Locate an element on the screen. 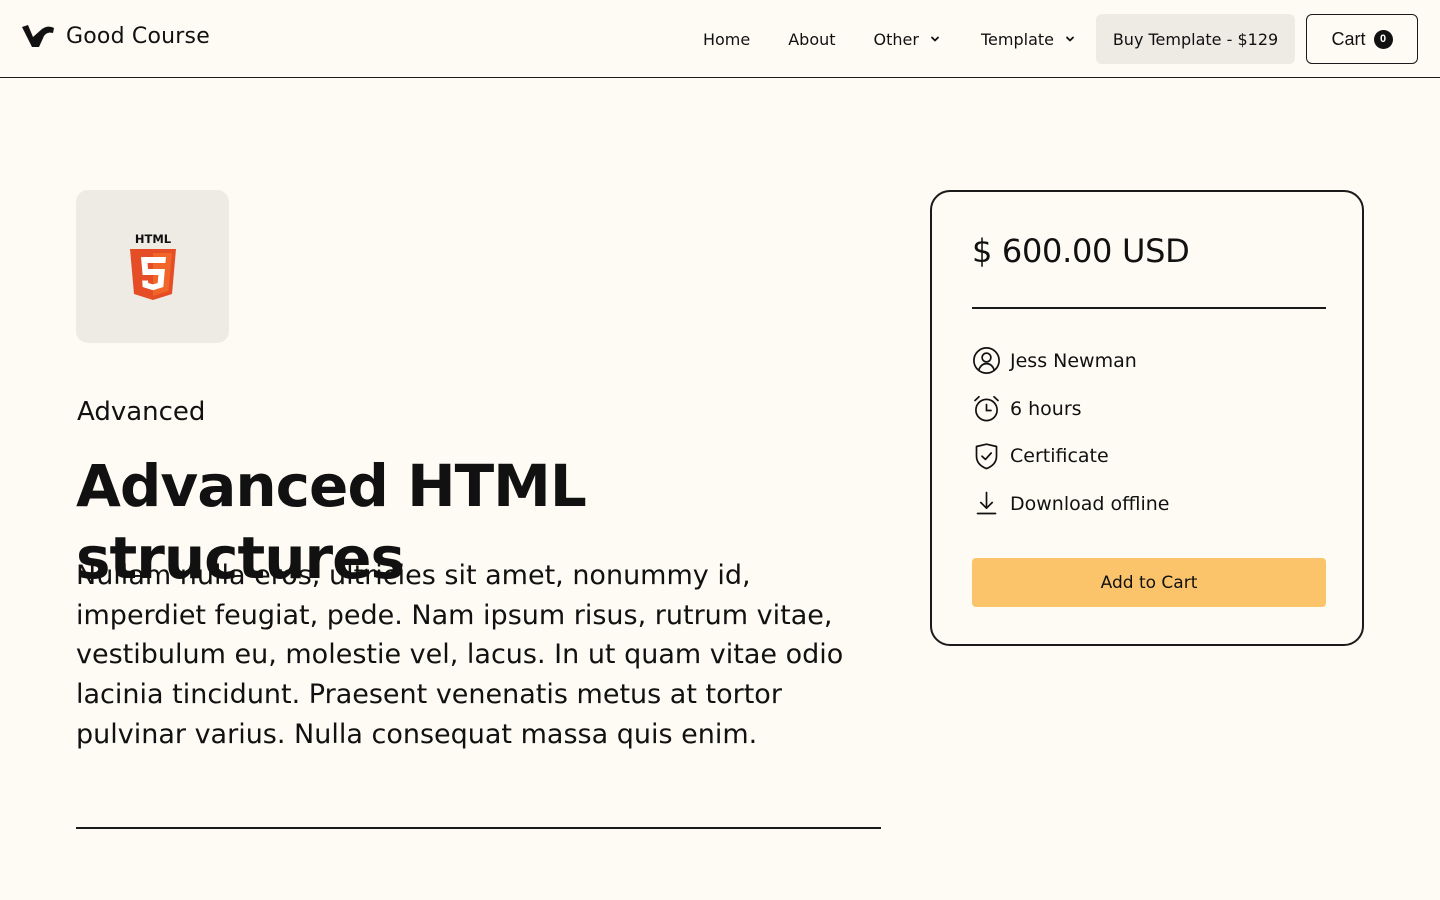  feature-item-duration: 6 hours is located at coordinates (1149, 409).